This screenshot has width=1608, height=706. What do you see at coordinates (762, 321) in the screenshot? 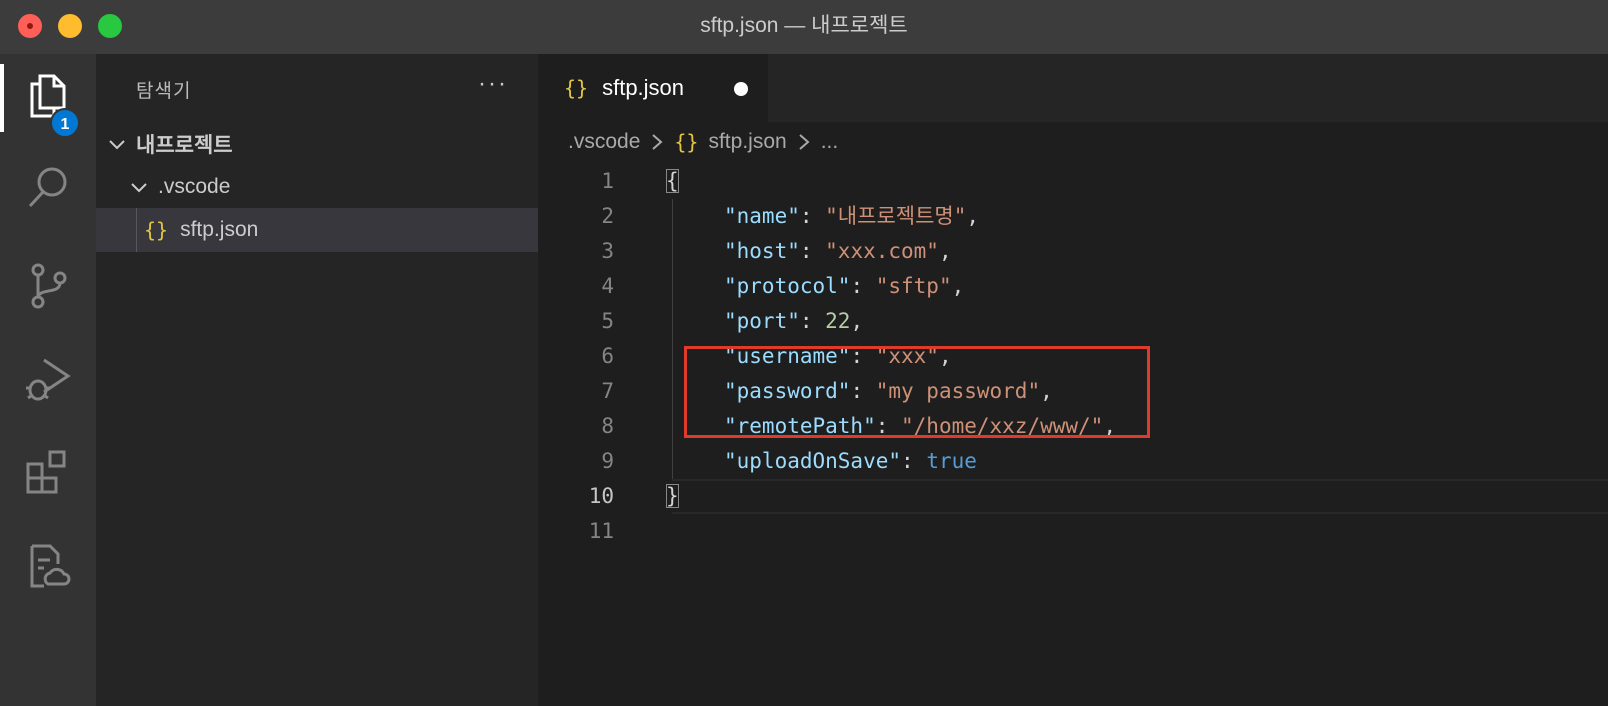
I see `code-token: "port"` at bounding box center [762, 321].